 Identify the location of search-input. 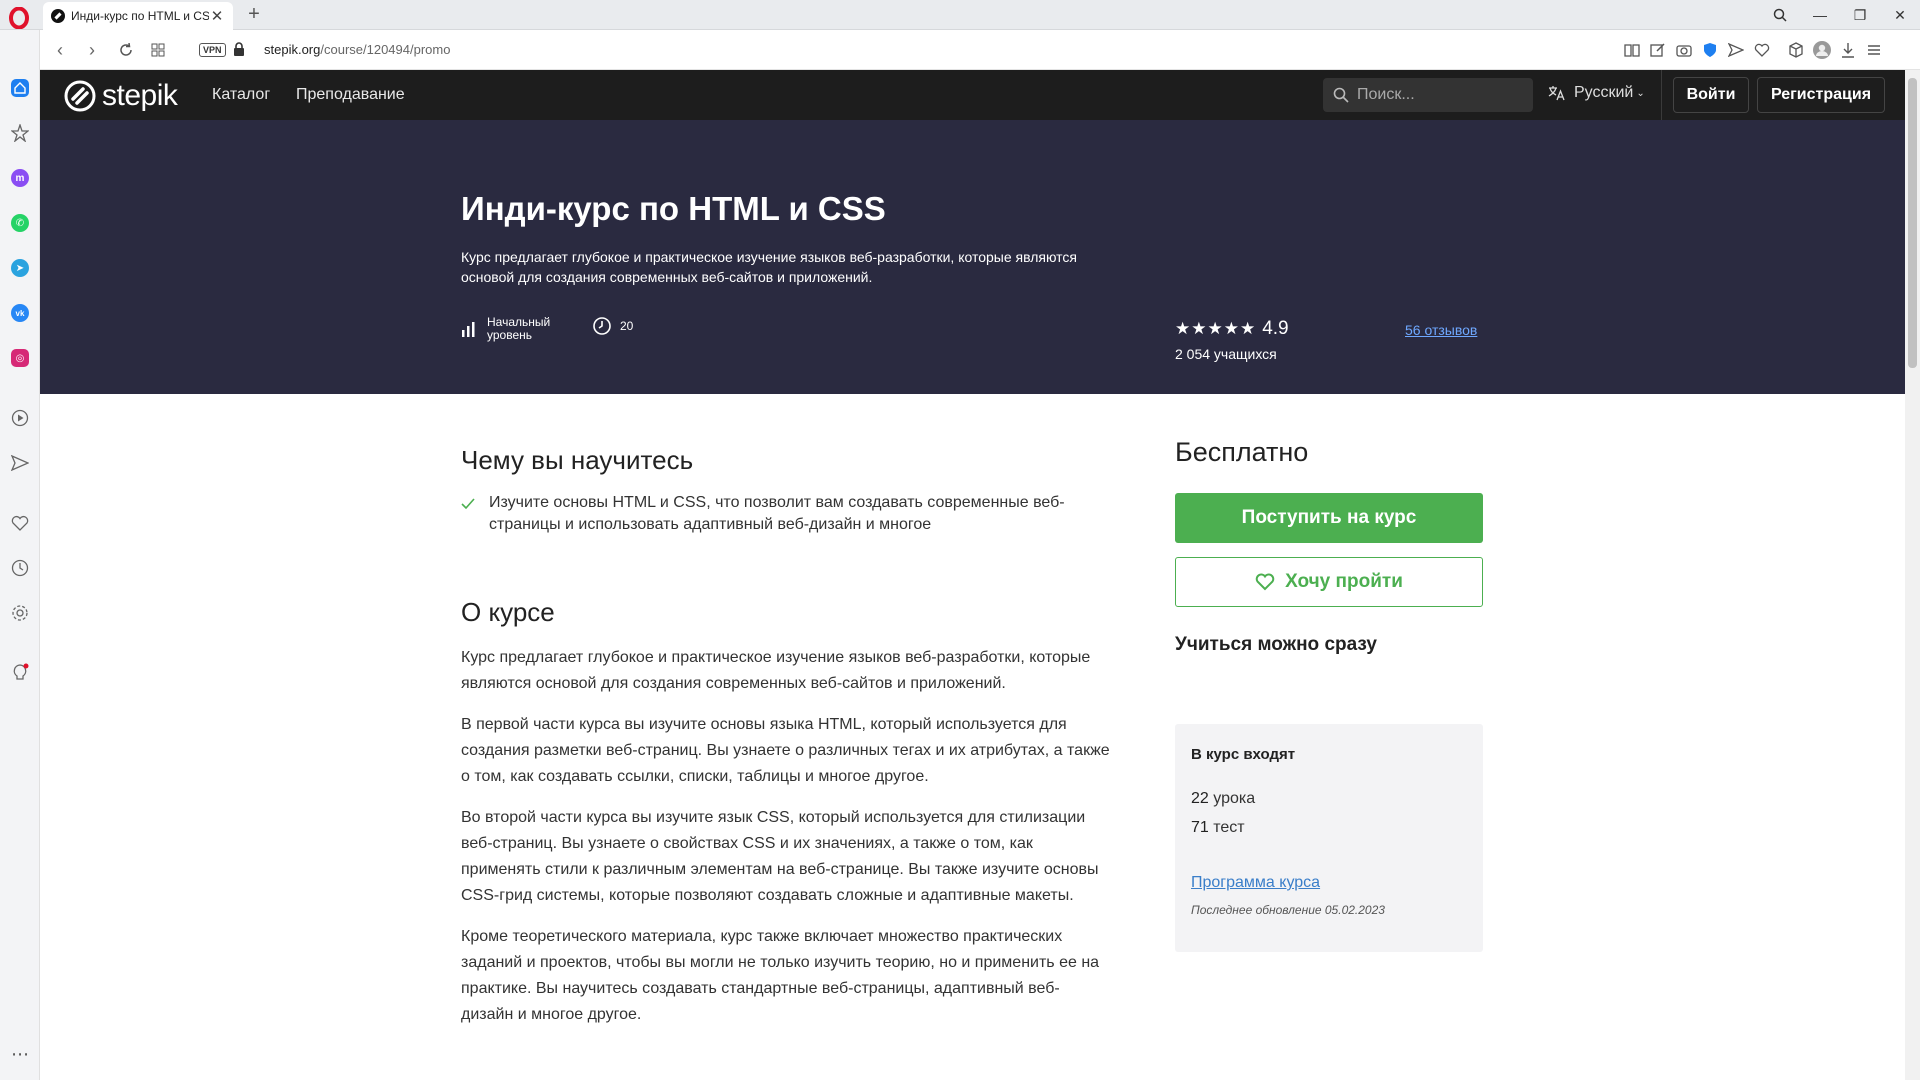
(1437, 95).